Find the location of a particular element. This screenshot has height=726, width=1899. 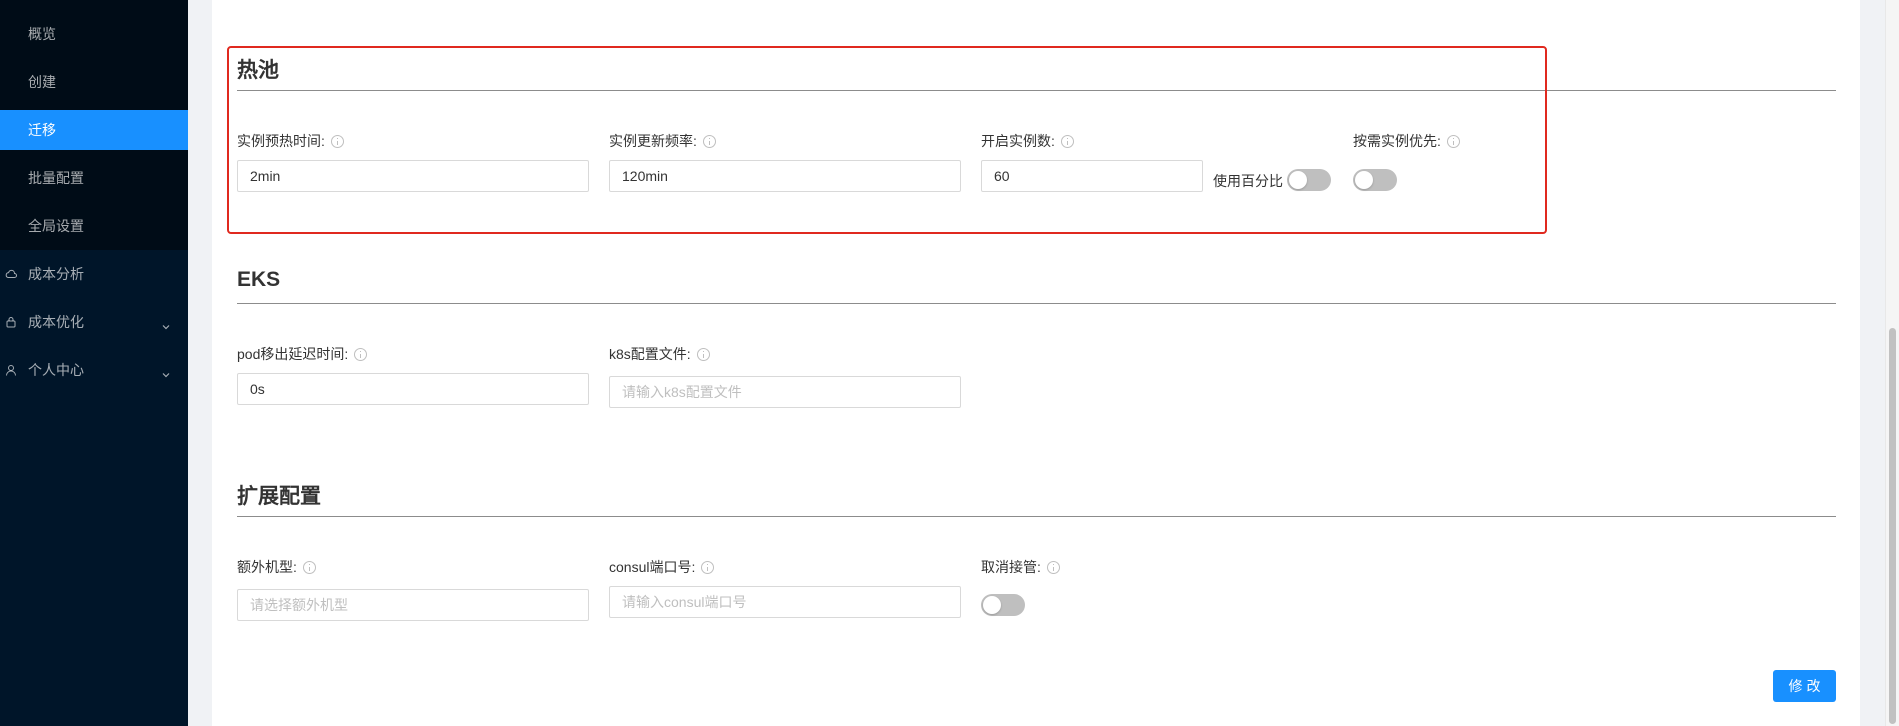

sidebar-item-label: 个人中心 is located at coordinates (56, 370).